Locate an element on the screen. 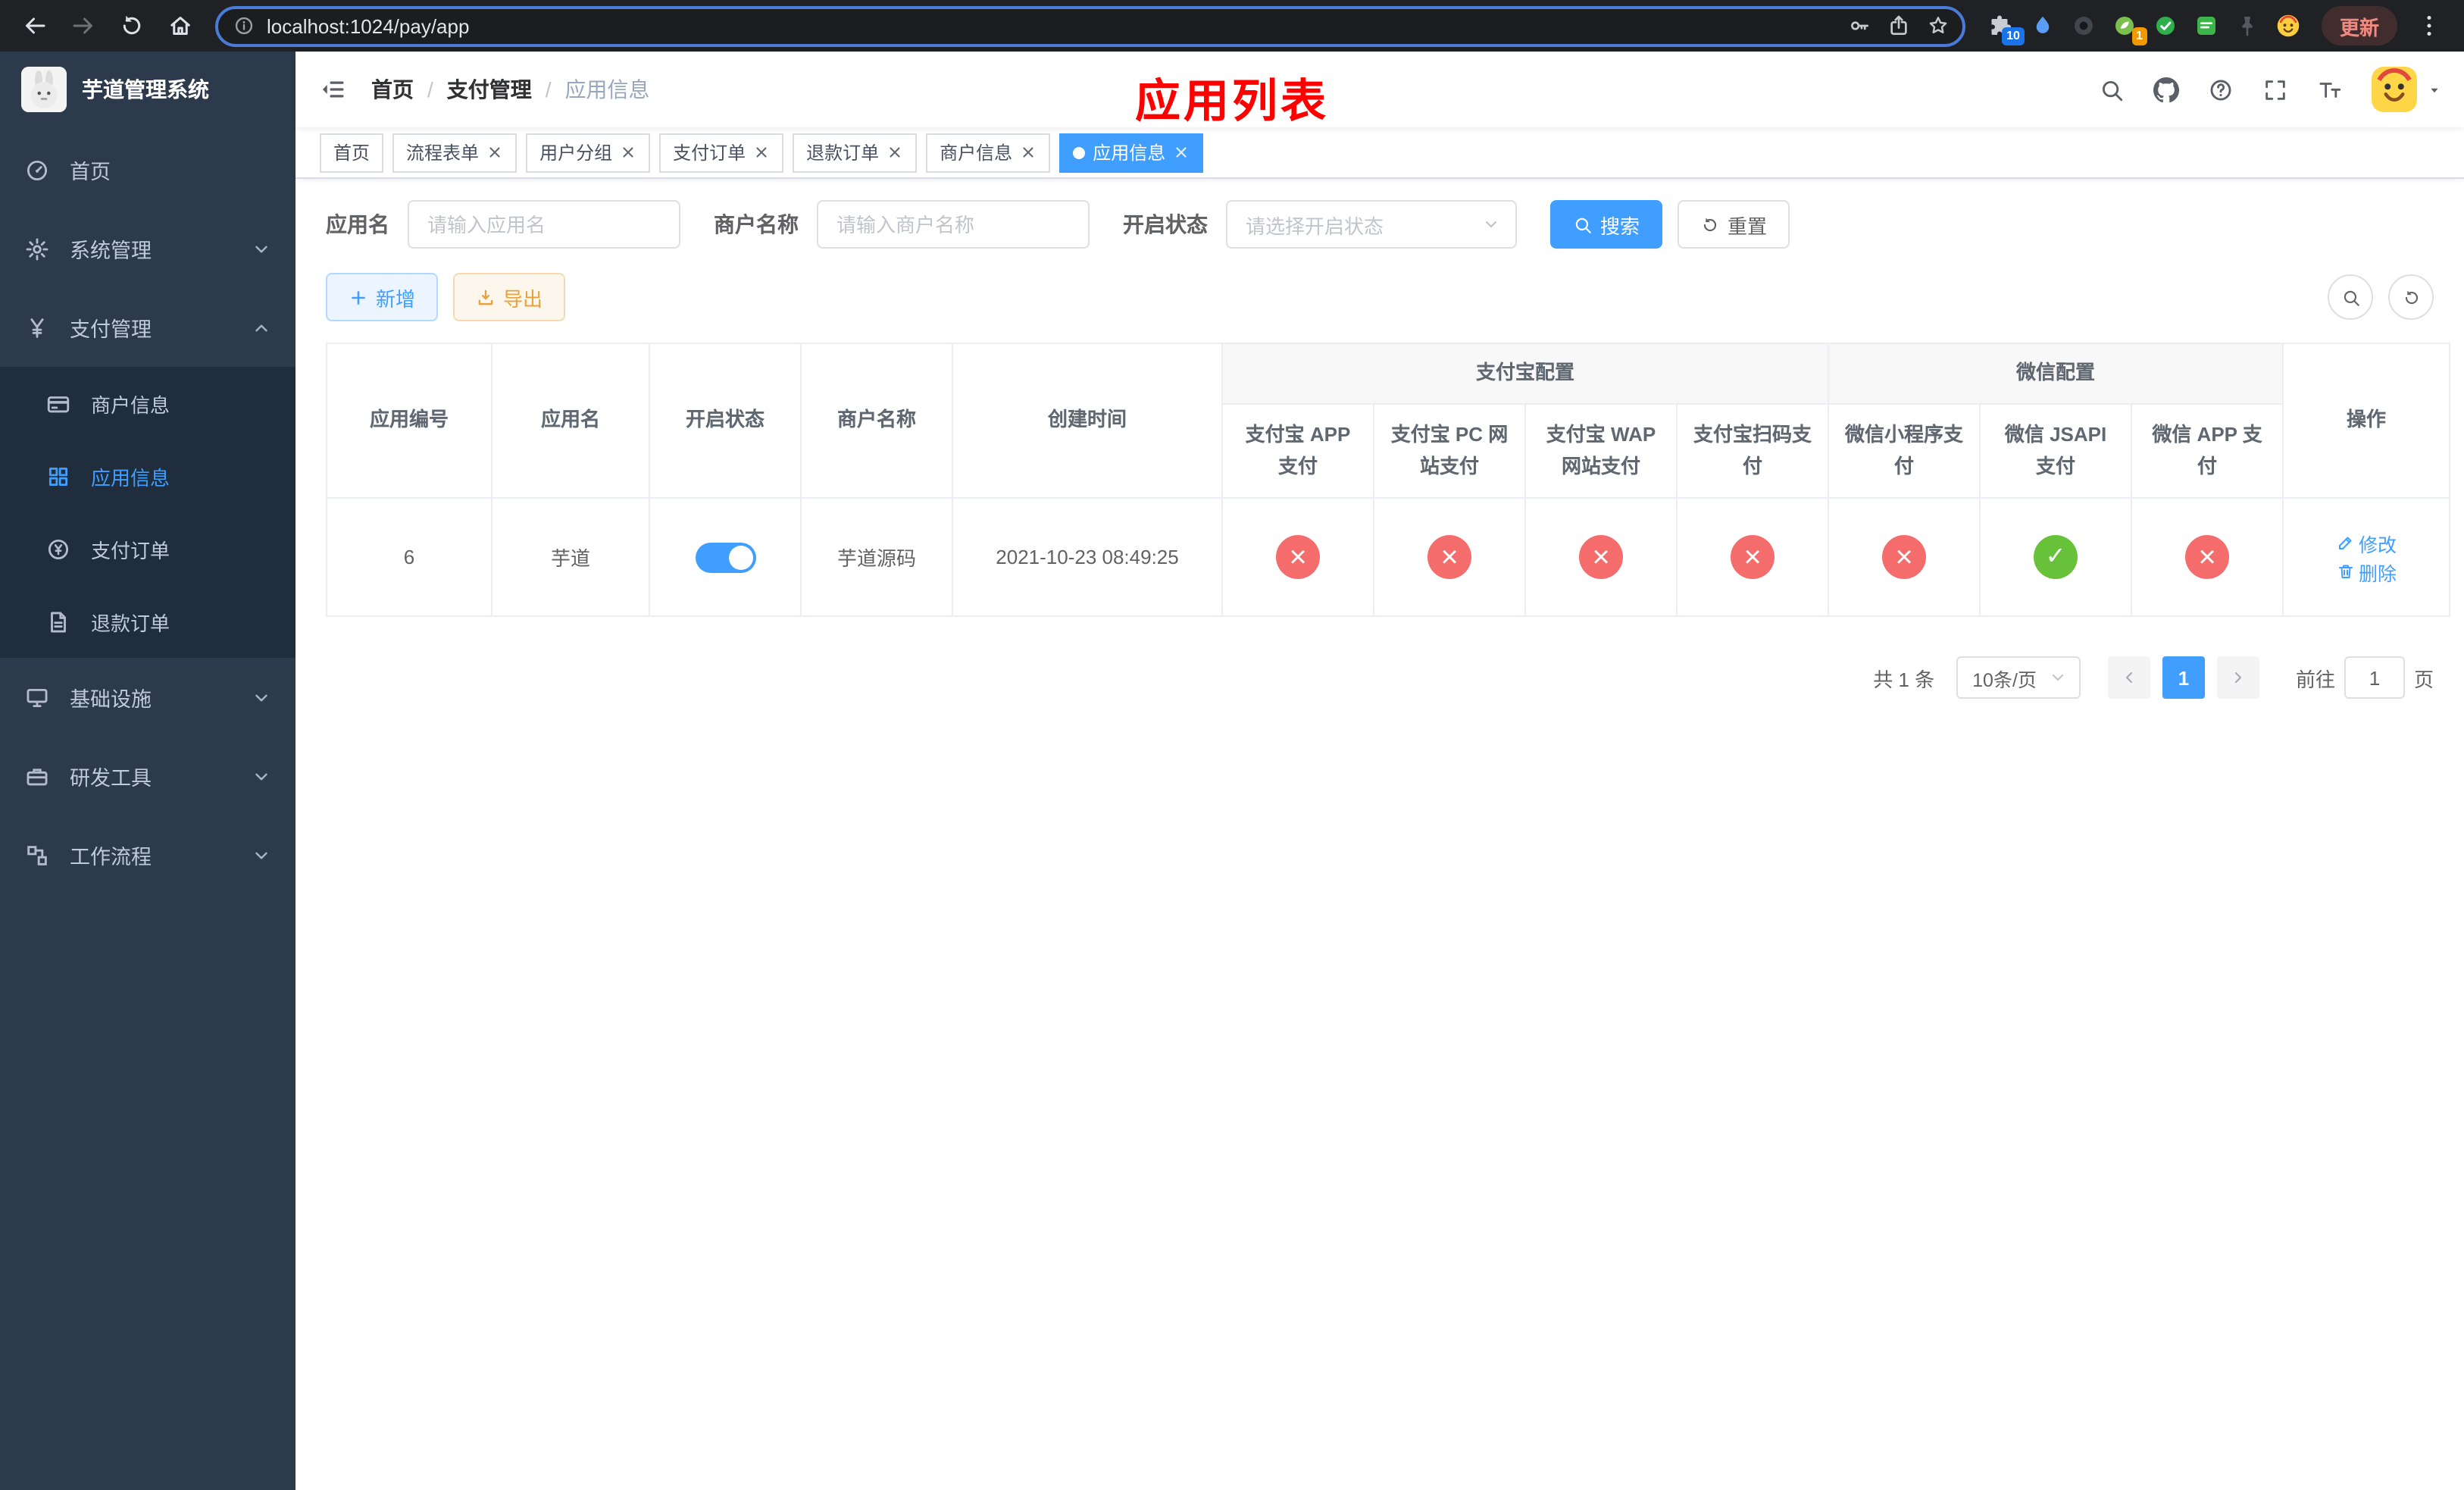 Image resolution: width=2464 pixels, height=1490 pixels. tab-refund-orders: 退款订单 is located at coordinates (855, 152).